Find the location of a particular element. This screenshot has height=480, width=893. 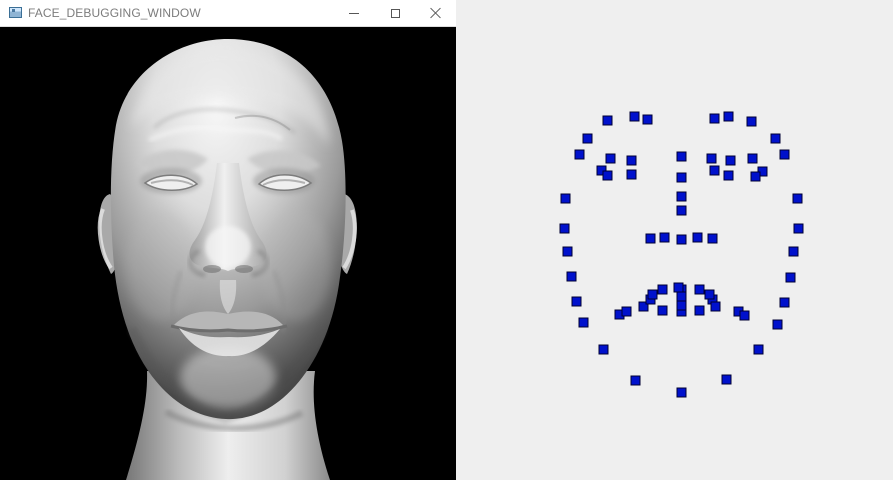

maximize-button is located at coordinates (395, 13).